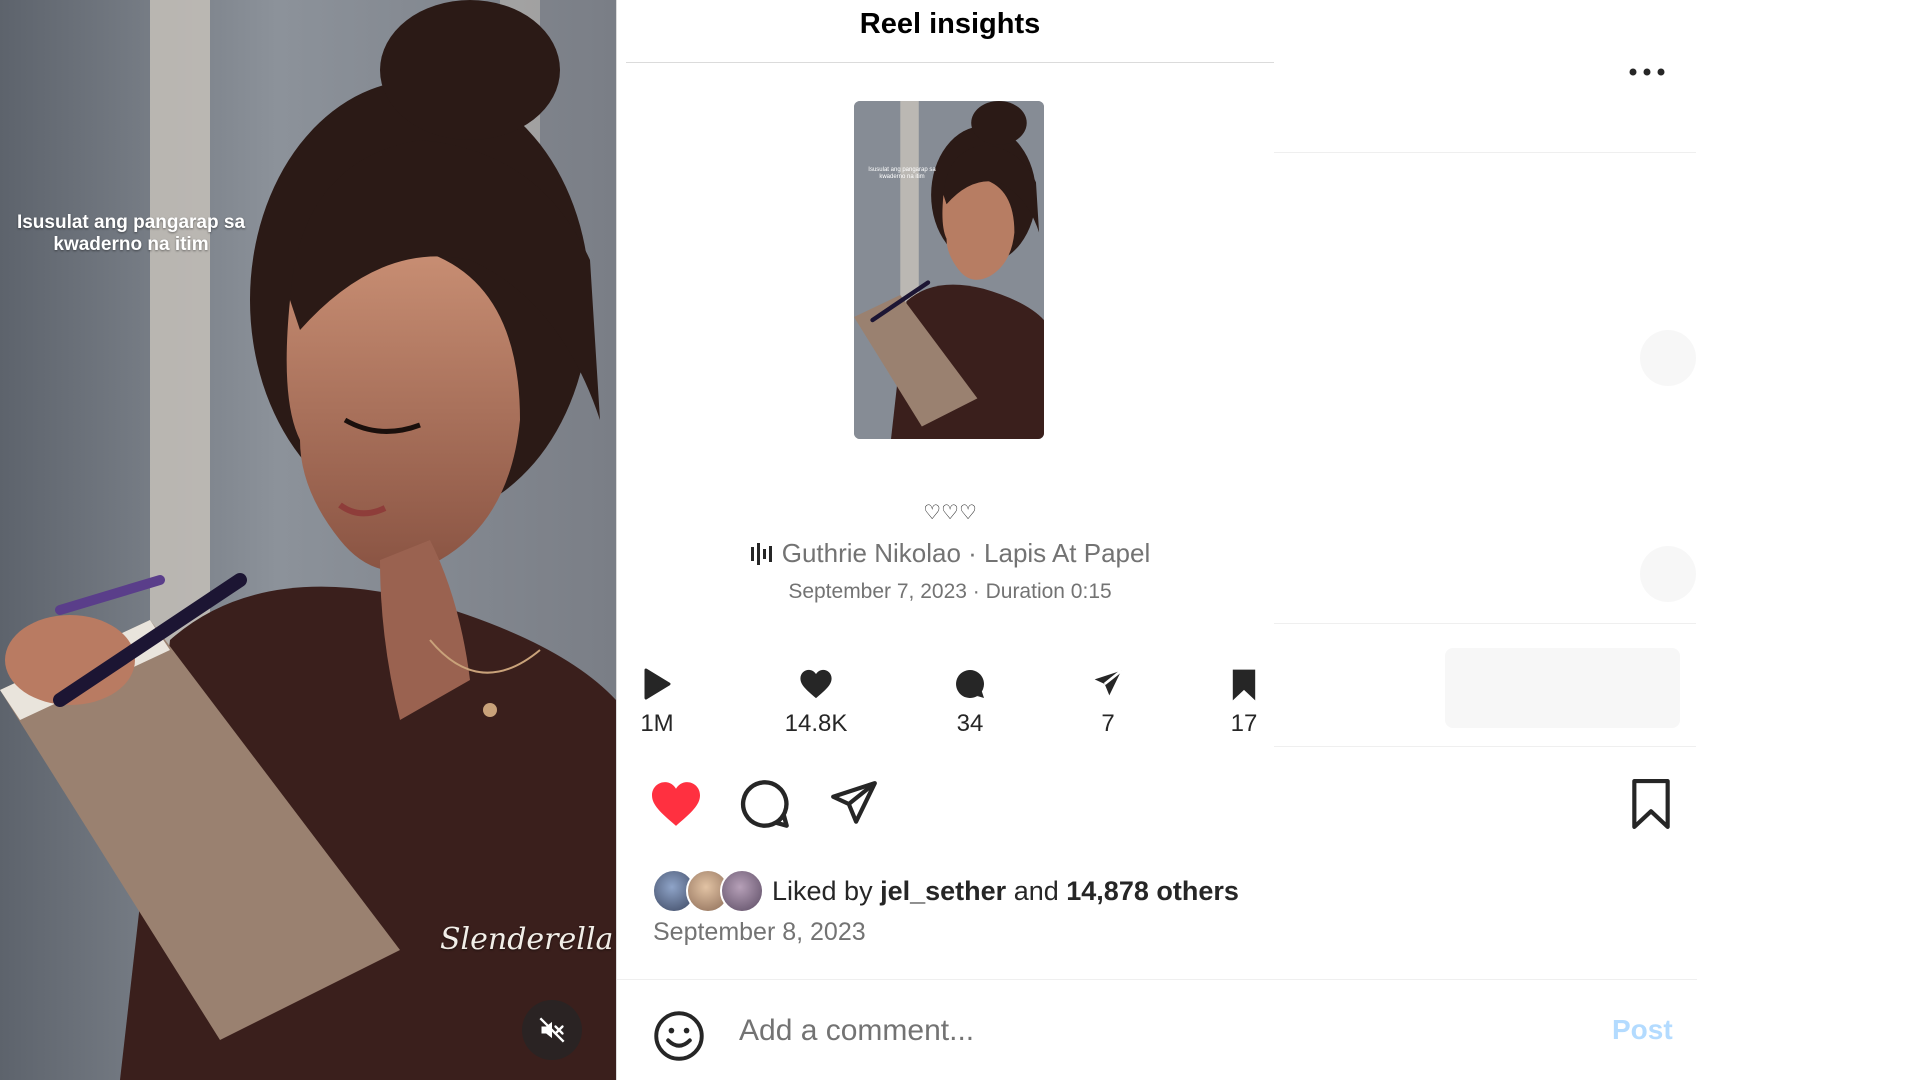 This screenshot has width=1920, height=1081. I want to click on post-comment-button: Post, so click(1642, 1030).